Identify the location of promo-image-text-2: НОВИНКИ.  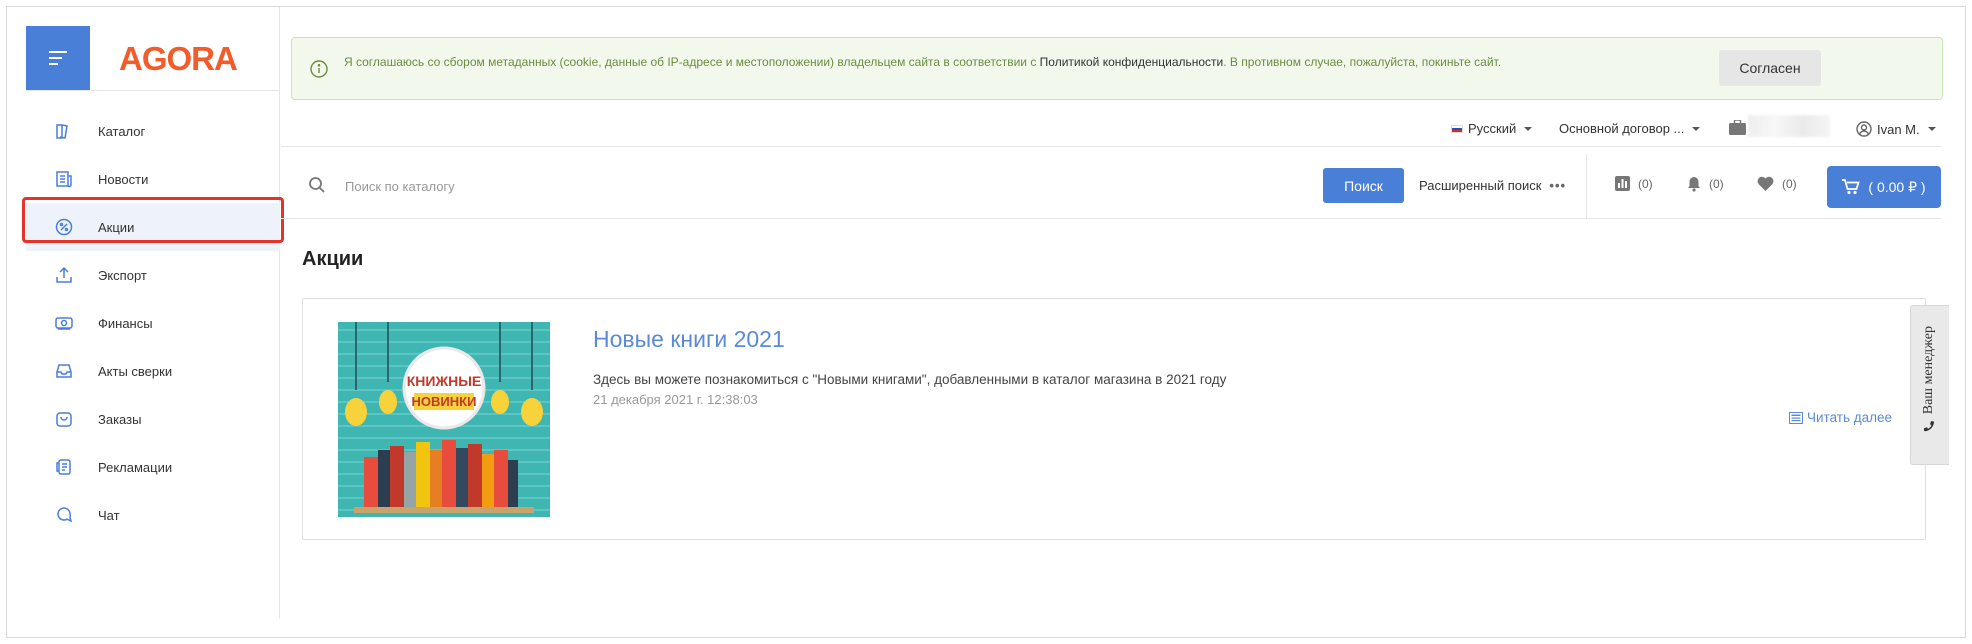
(444, 401).